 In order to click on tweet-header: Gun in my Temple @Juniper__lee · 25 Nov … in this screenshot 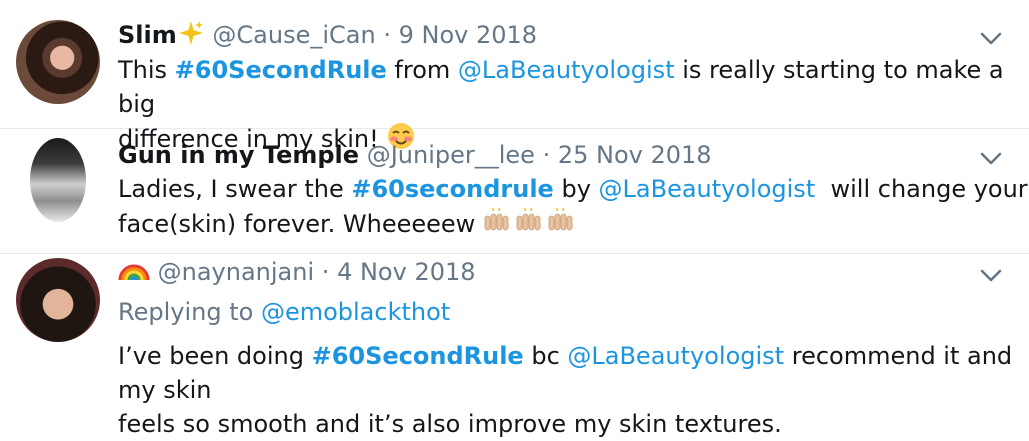, I will do `click(415, 155)`.